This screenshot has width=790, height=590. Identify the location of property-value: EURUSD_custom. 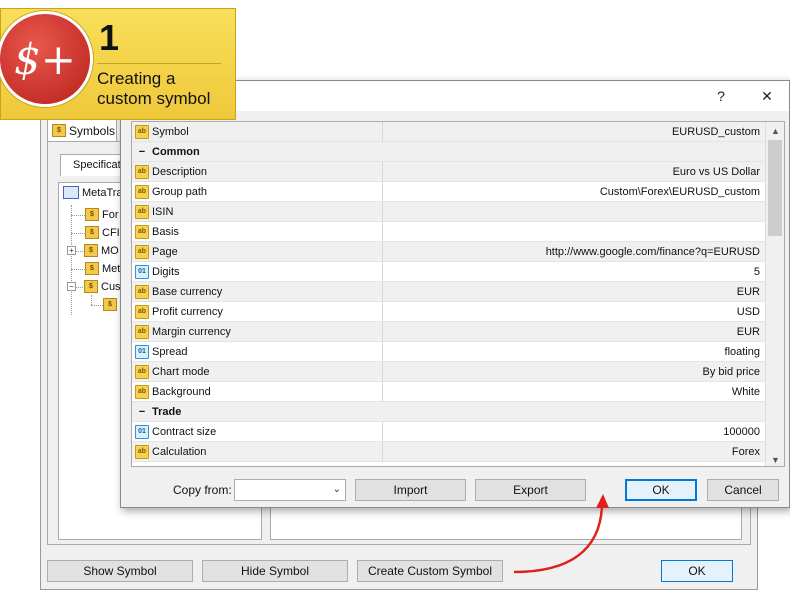
(574, 132).